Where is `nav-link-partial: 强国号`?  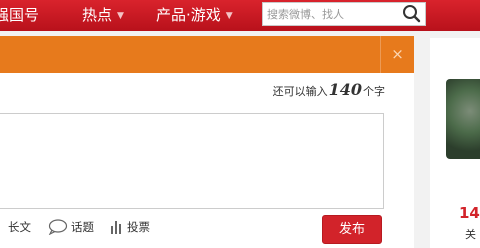
nav-link-partial: 强国号 is located at coordinates (19, 15).